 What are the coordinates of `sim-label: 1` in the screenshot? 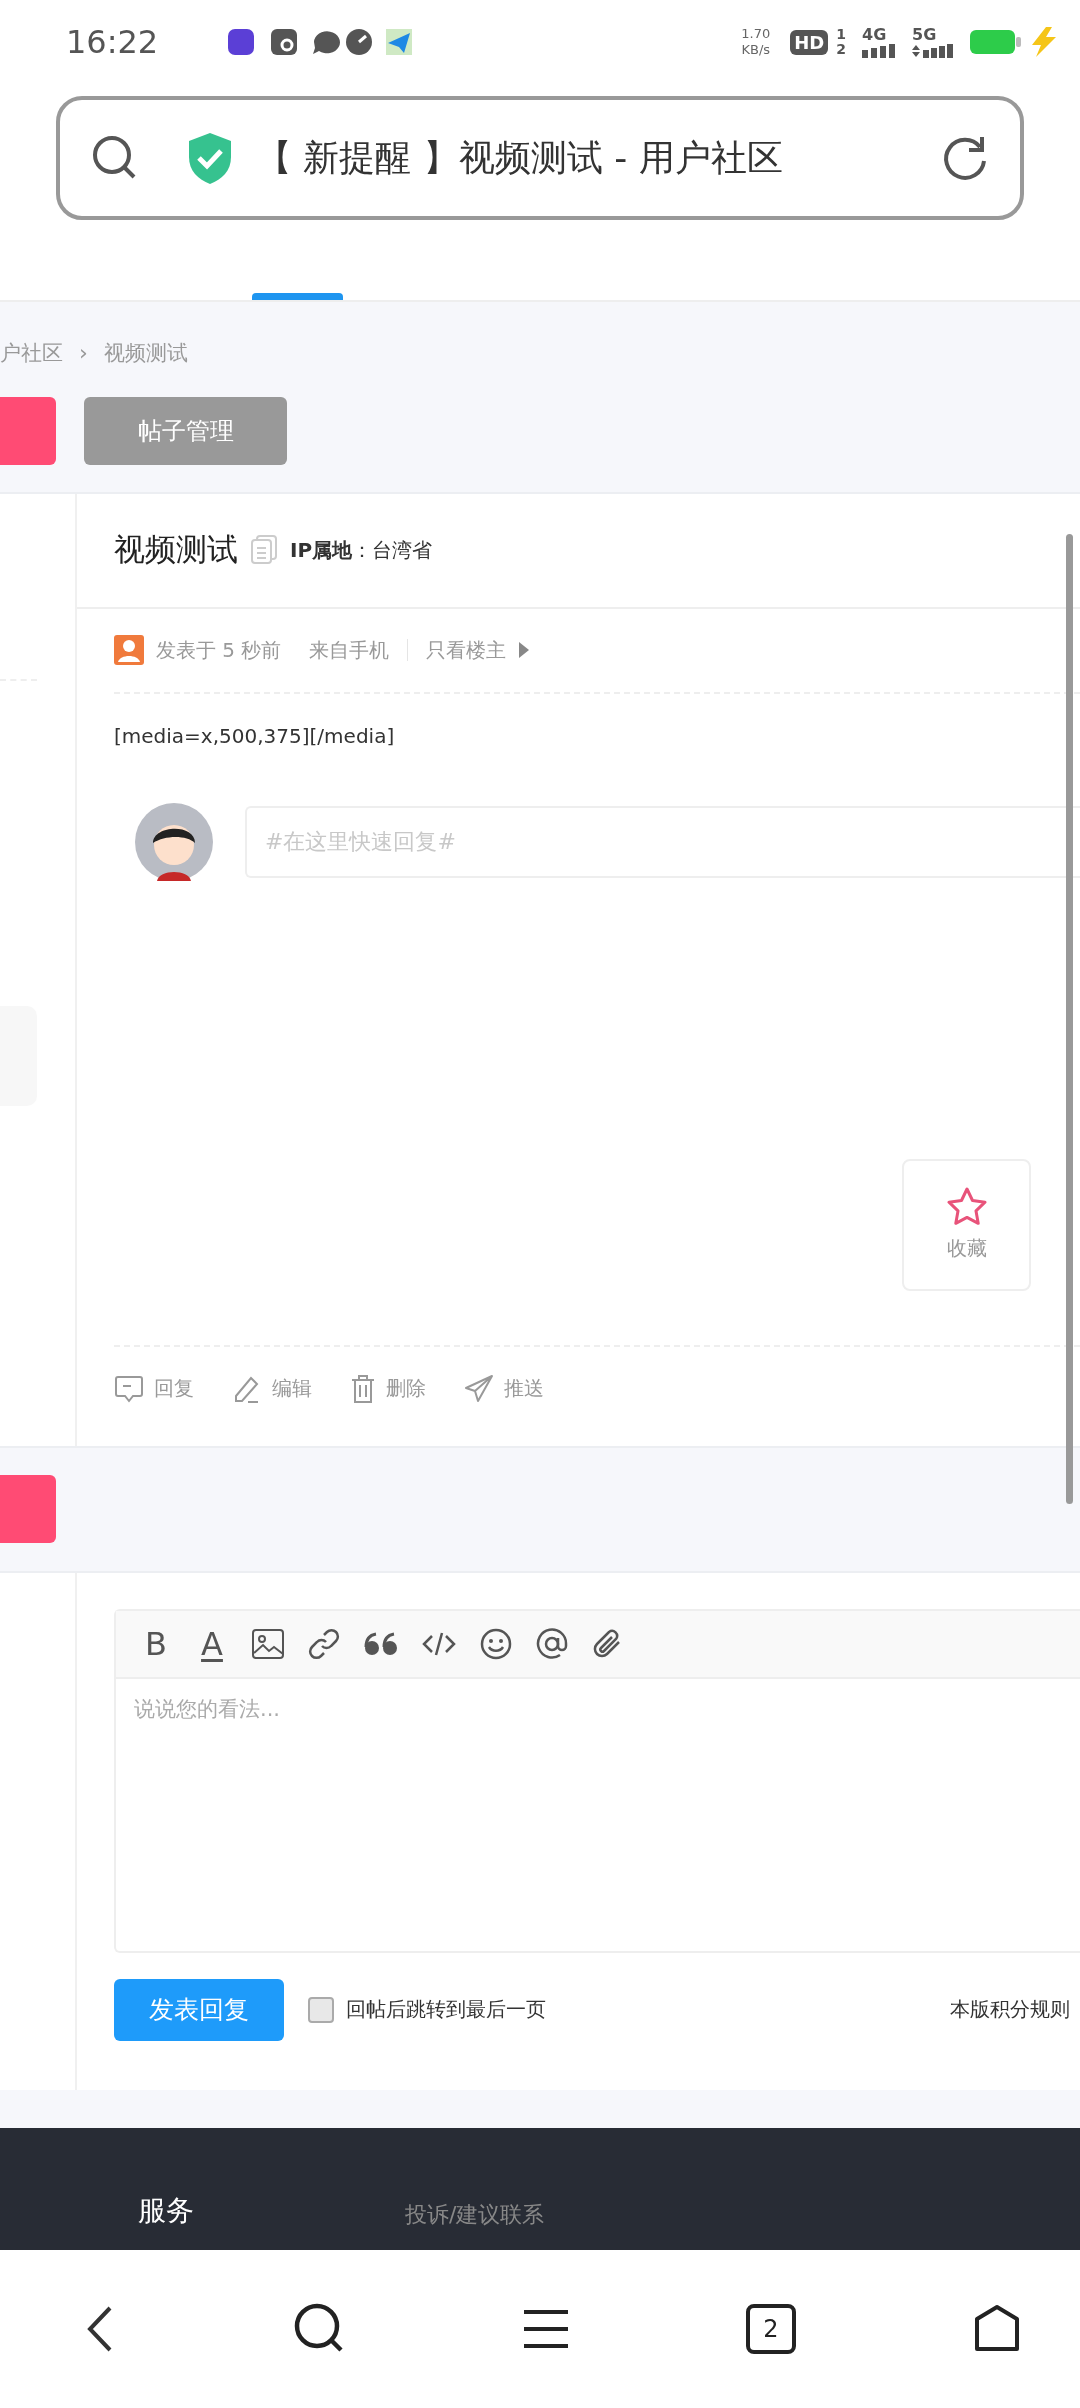 It's located at (841, 34).